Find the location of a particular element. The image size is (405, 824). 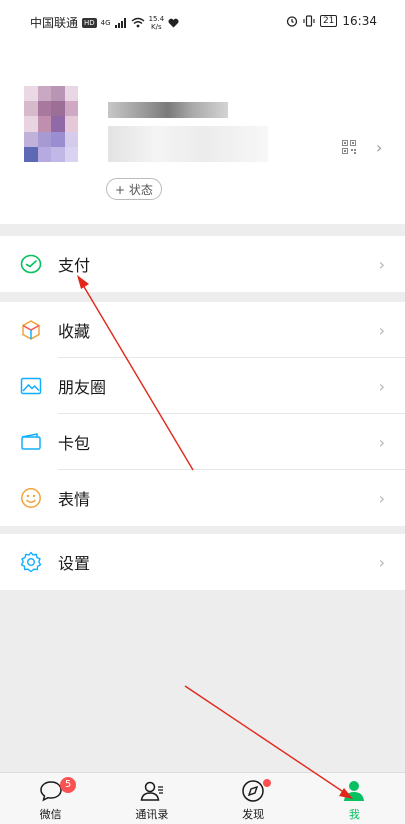

menu-label-stickers: 表情 is located at coordinates (74, 499).